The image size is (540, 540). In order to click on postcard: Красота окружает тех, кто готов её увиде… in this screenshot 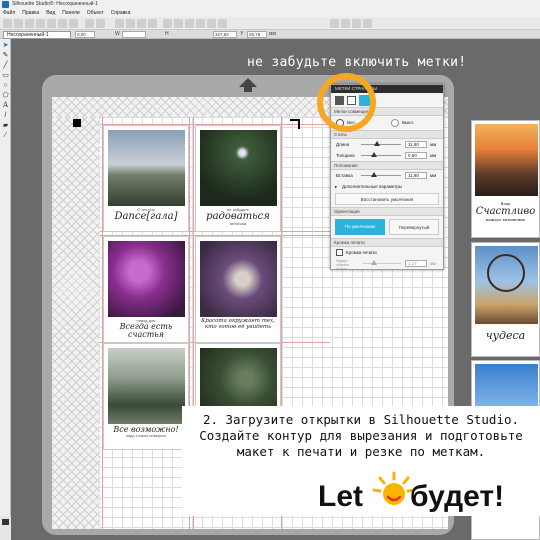, I will do `click(238, 289)`.